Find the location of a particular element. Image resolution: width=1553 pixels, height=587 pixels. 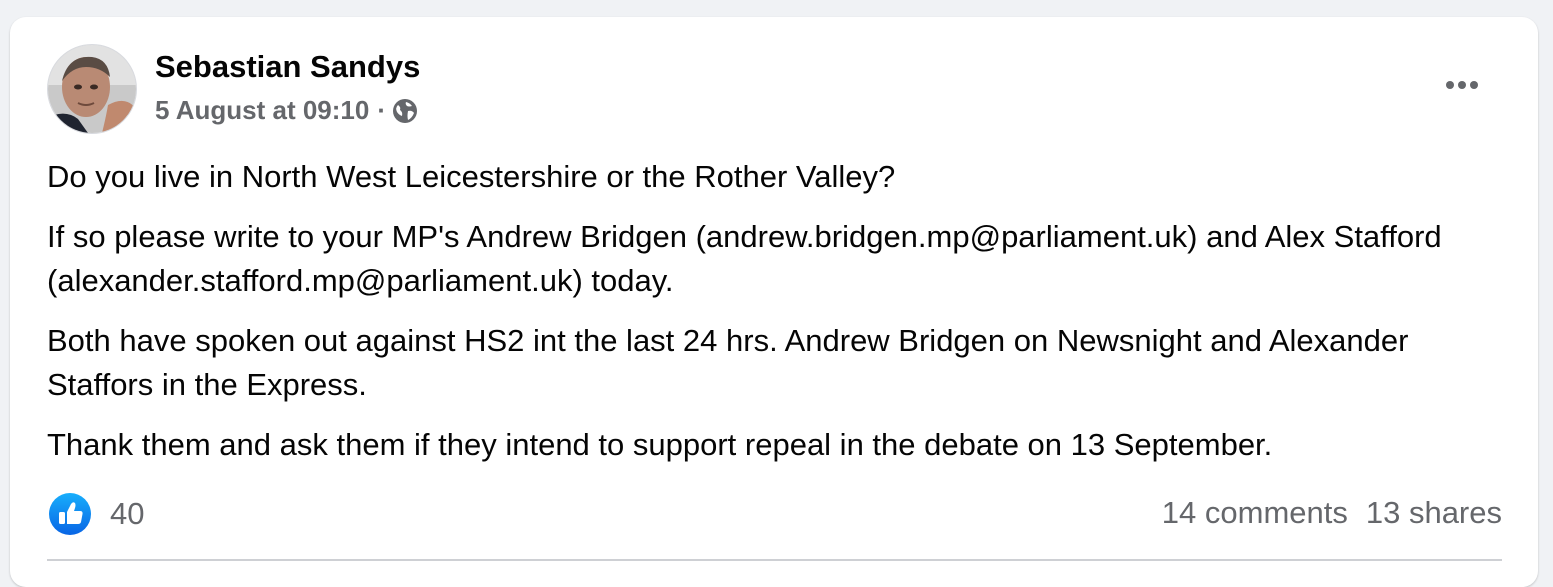

post-meta: 5 August at 09:10 · is located at coordinates (286, 110).